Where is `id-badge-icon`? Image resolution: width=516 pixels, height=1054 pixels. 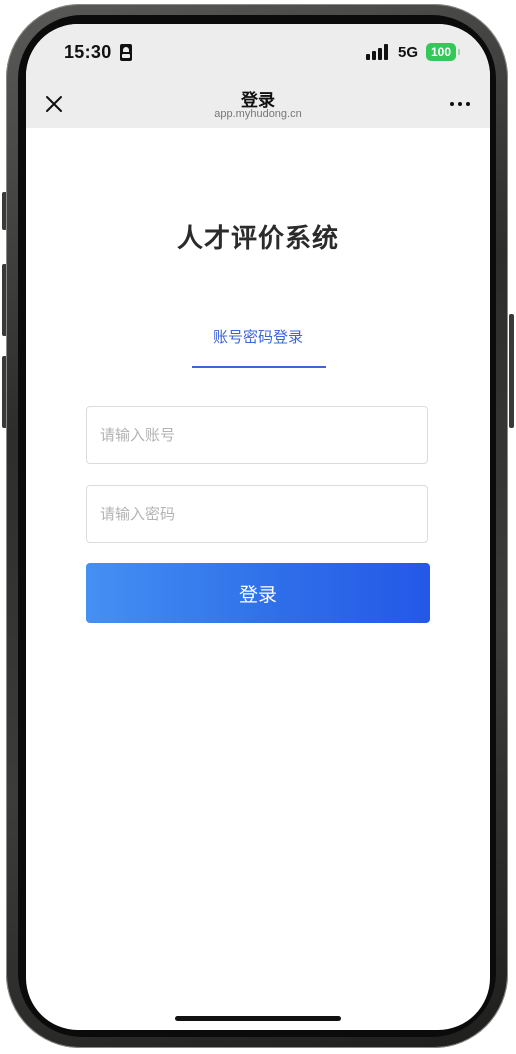
id-badge-icon is located at coordinates (126, 52).